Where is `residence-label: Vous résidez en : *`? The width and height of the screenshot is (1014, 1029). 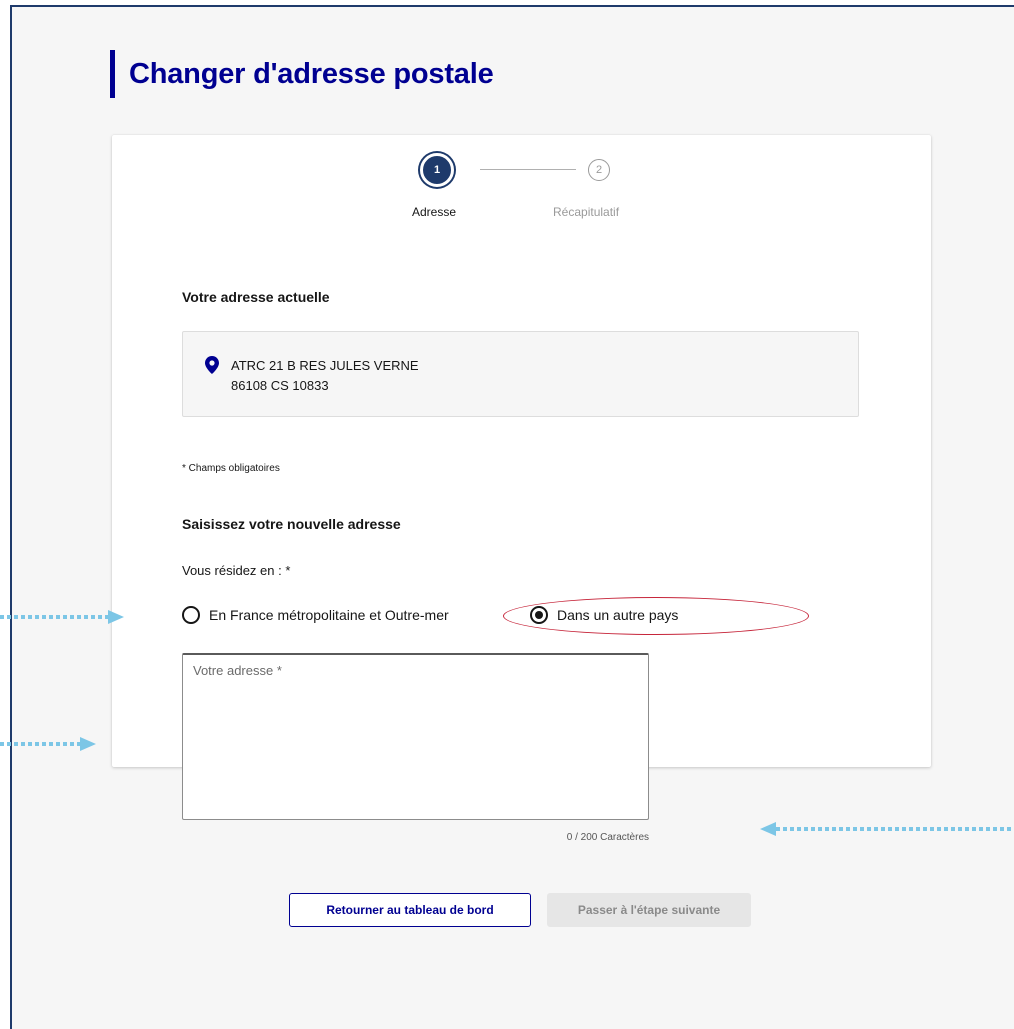 residence-label: Vous résidez en : * is located at coordinates (236, 570).